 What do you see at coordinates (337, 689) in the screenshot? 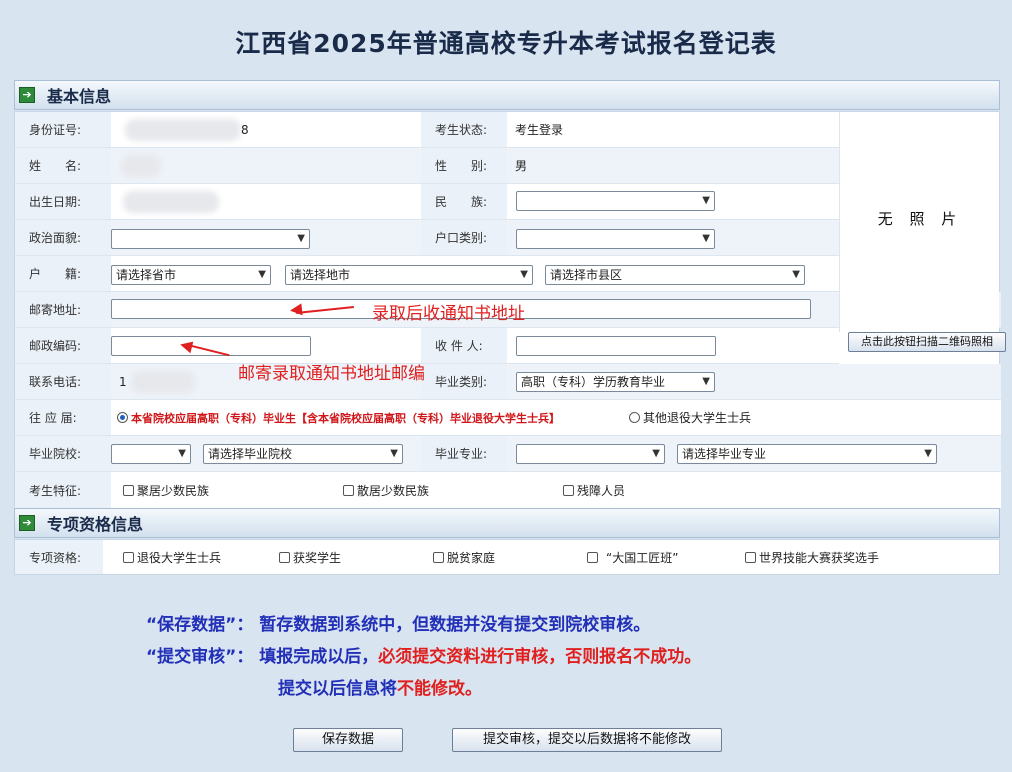
I see `note-line3a: 提交以后信息将` at bounding box center [337, 689].